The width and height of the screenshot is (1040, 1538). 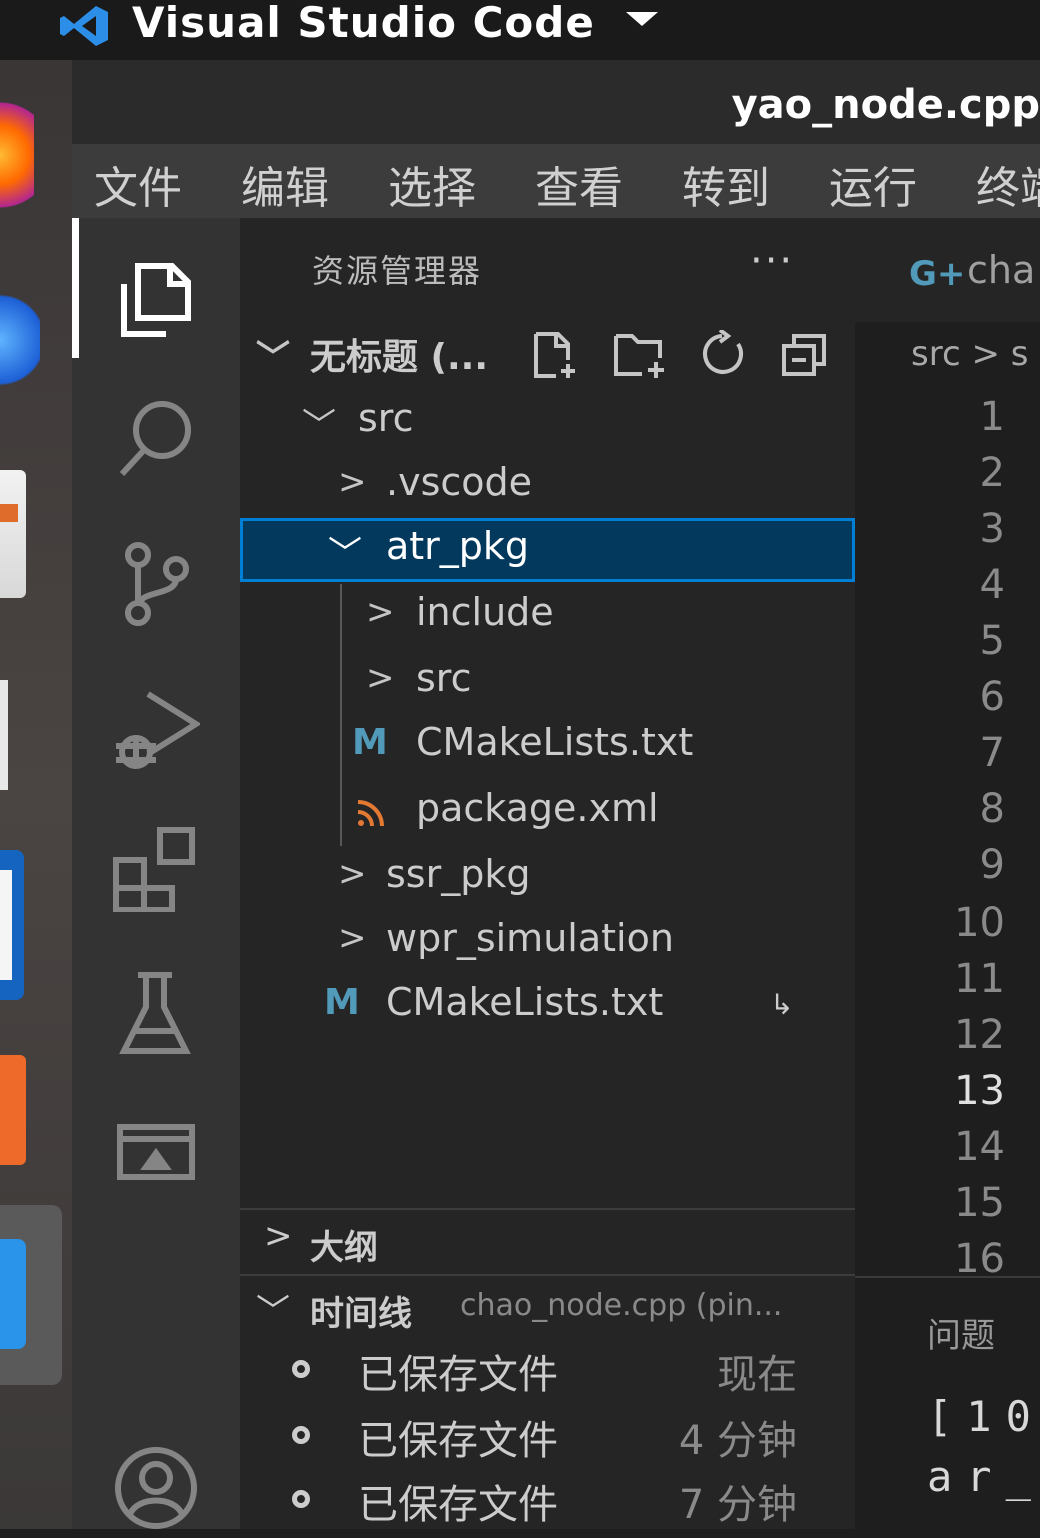 I want to click on new-folder-icon, so click(x=640, y=355).